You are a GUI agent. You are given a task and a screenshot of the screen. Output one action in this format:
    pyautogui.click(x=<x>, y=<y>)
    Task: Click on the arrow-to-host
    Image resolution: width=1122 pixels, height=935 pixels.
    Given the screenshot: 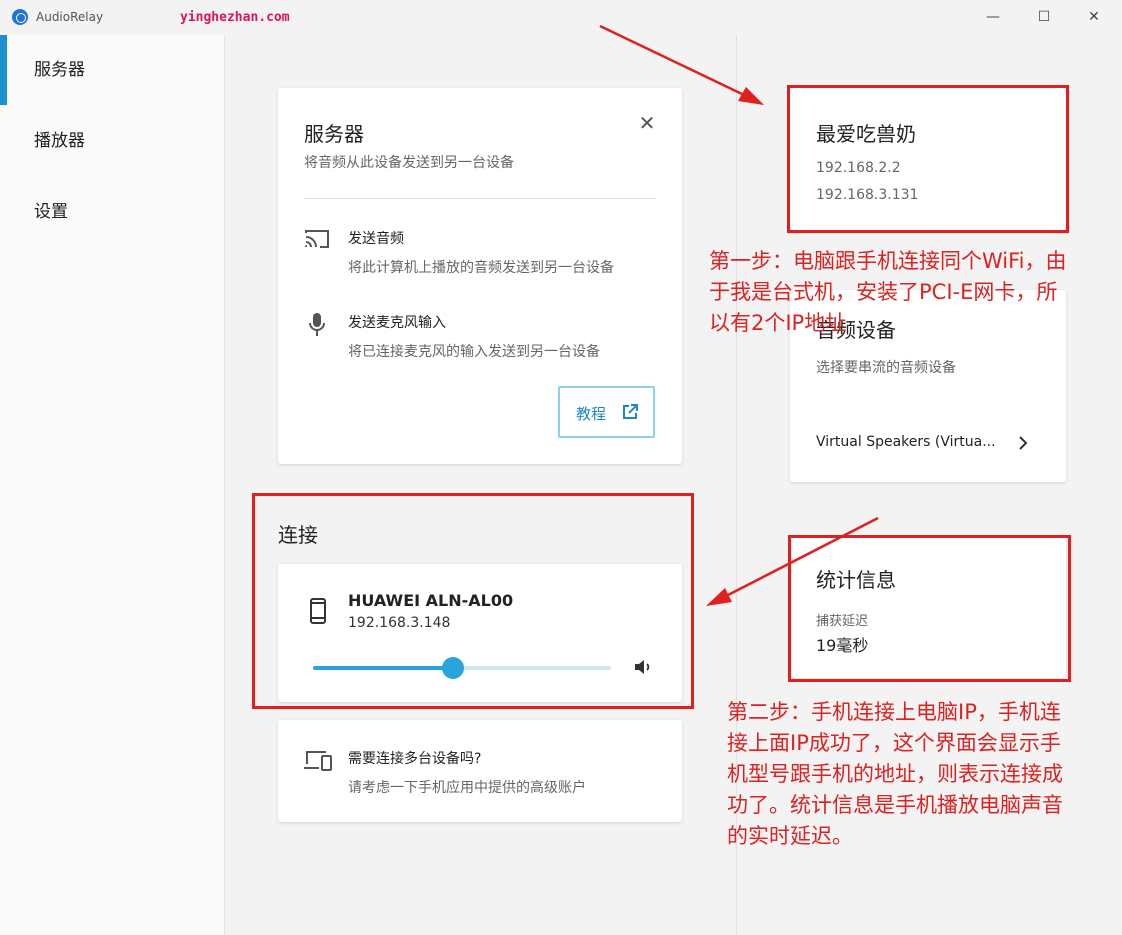 What is the action you would take?
    pyautogui.click(x=671, y=60)
    